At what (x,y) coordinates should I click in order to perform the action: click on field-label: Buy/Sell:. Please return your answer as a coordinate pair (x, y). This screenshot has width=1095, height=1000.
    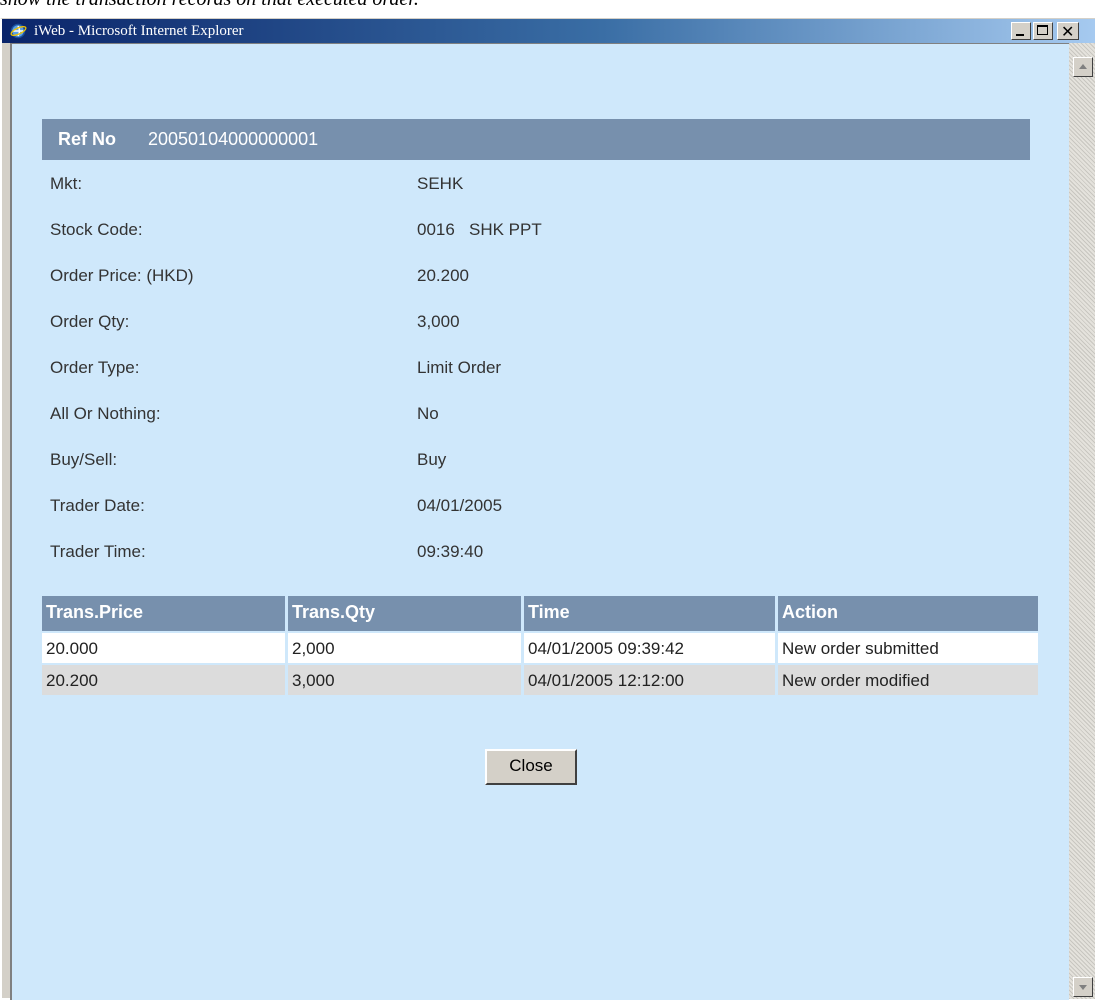
    Looking at the image, I should click on (84, 459).